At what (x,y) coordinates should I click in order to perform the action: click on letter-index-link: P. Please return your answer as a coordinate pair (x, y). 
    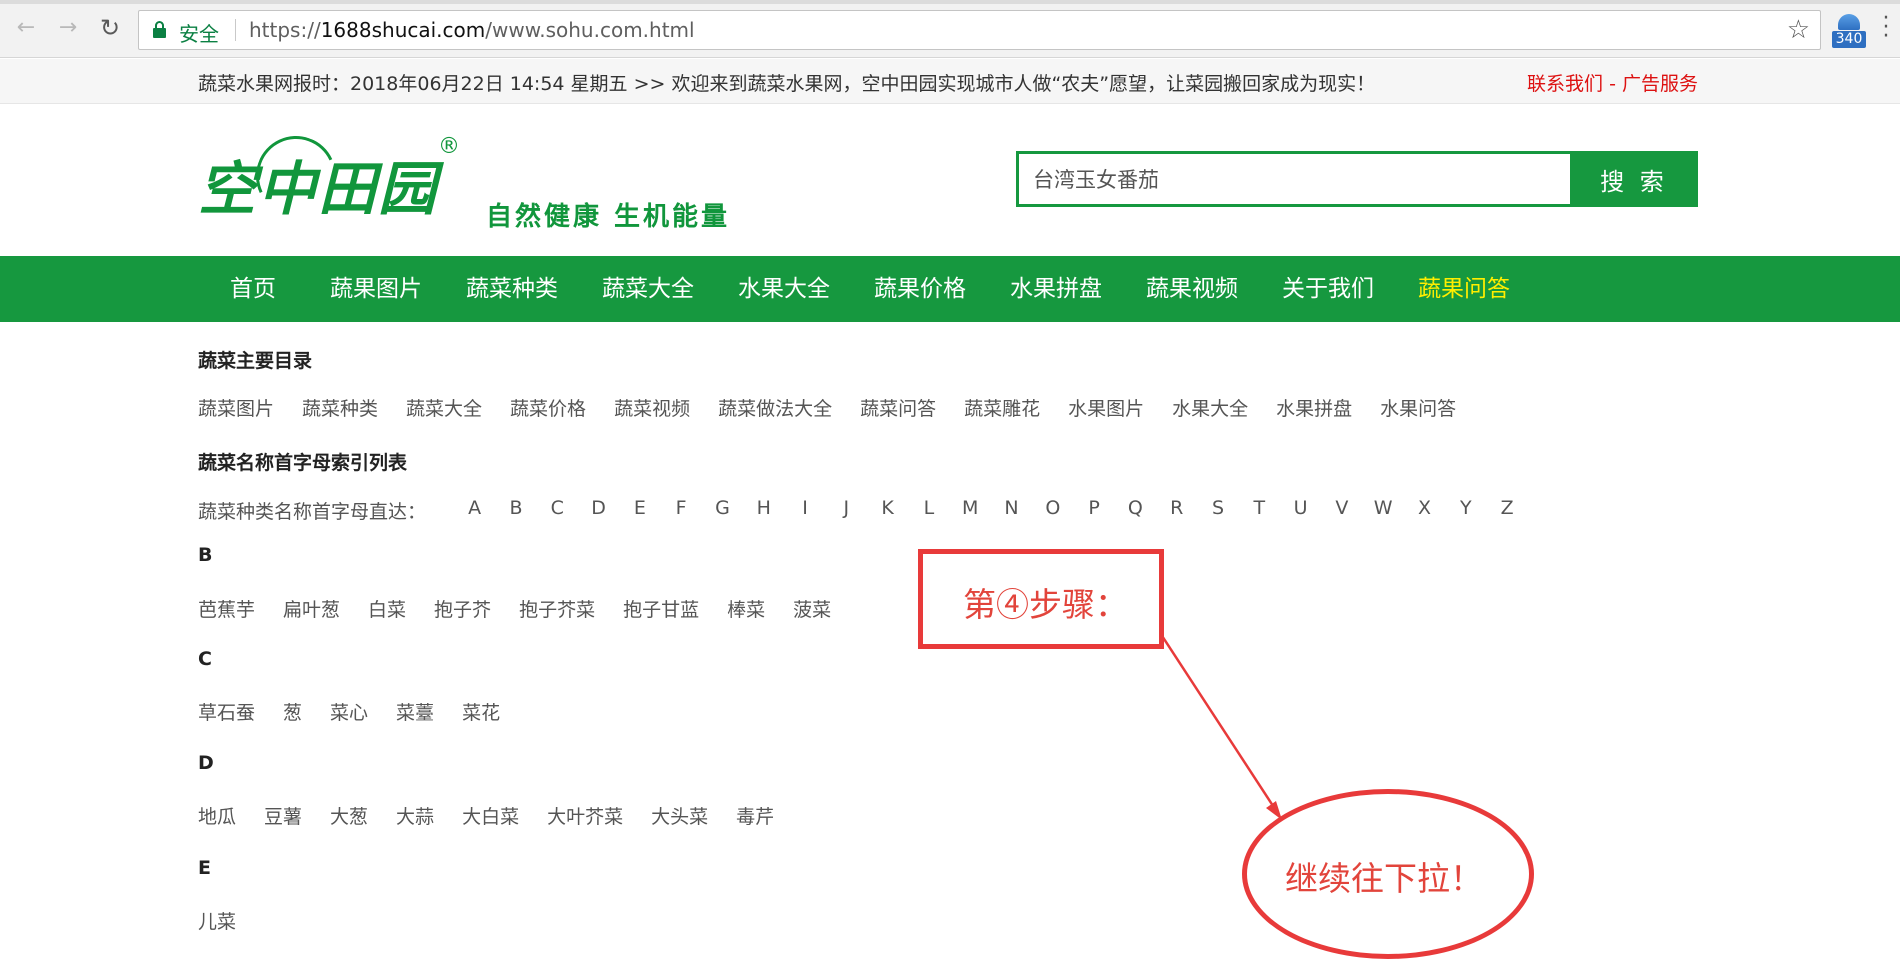
    Looking at the image, I should click on (1093, 510).